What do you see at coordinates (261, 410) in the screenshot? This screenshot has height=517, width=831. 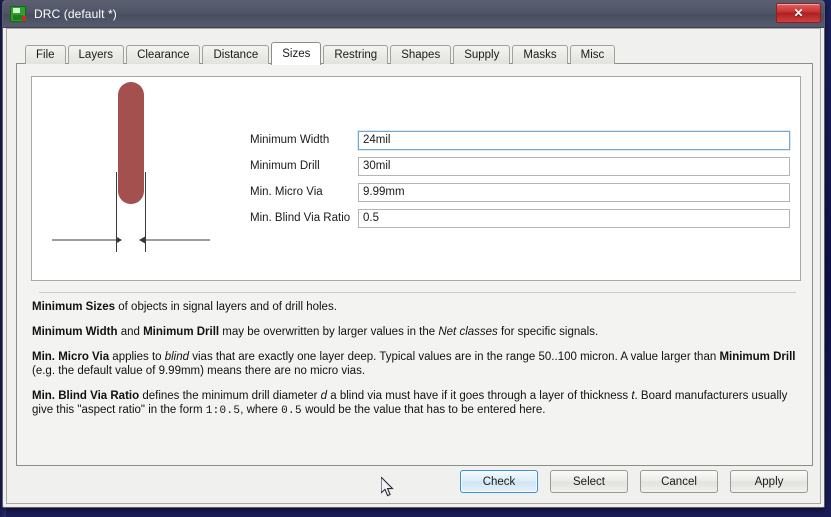 I see `desc-text: , where` at bounding box center [261, 410].